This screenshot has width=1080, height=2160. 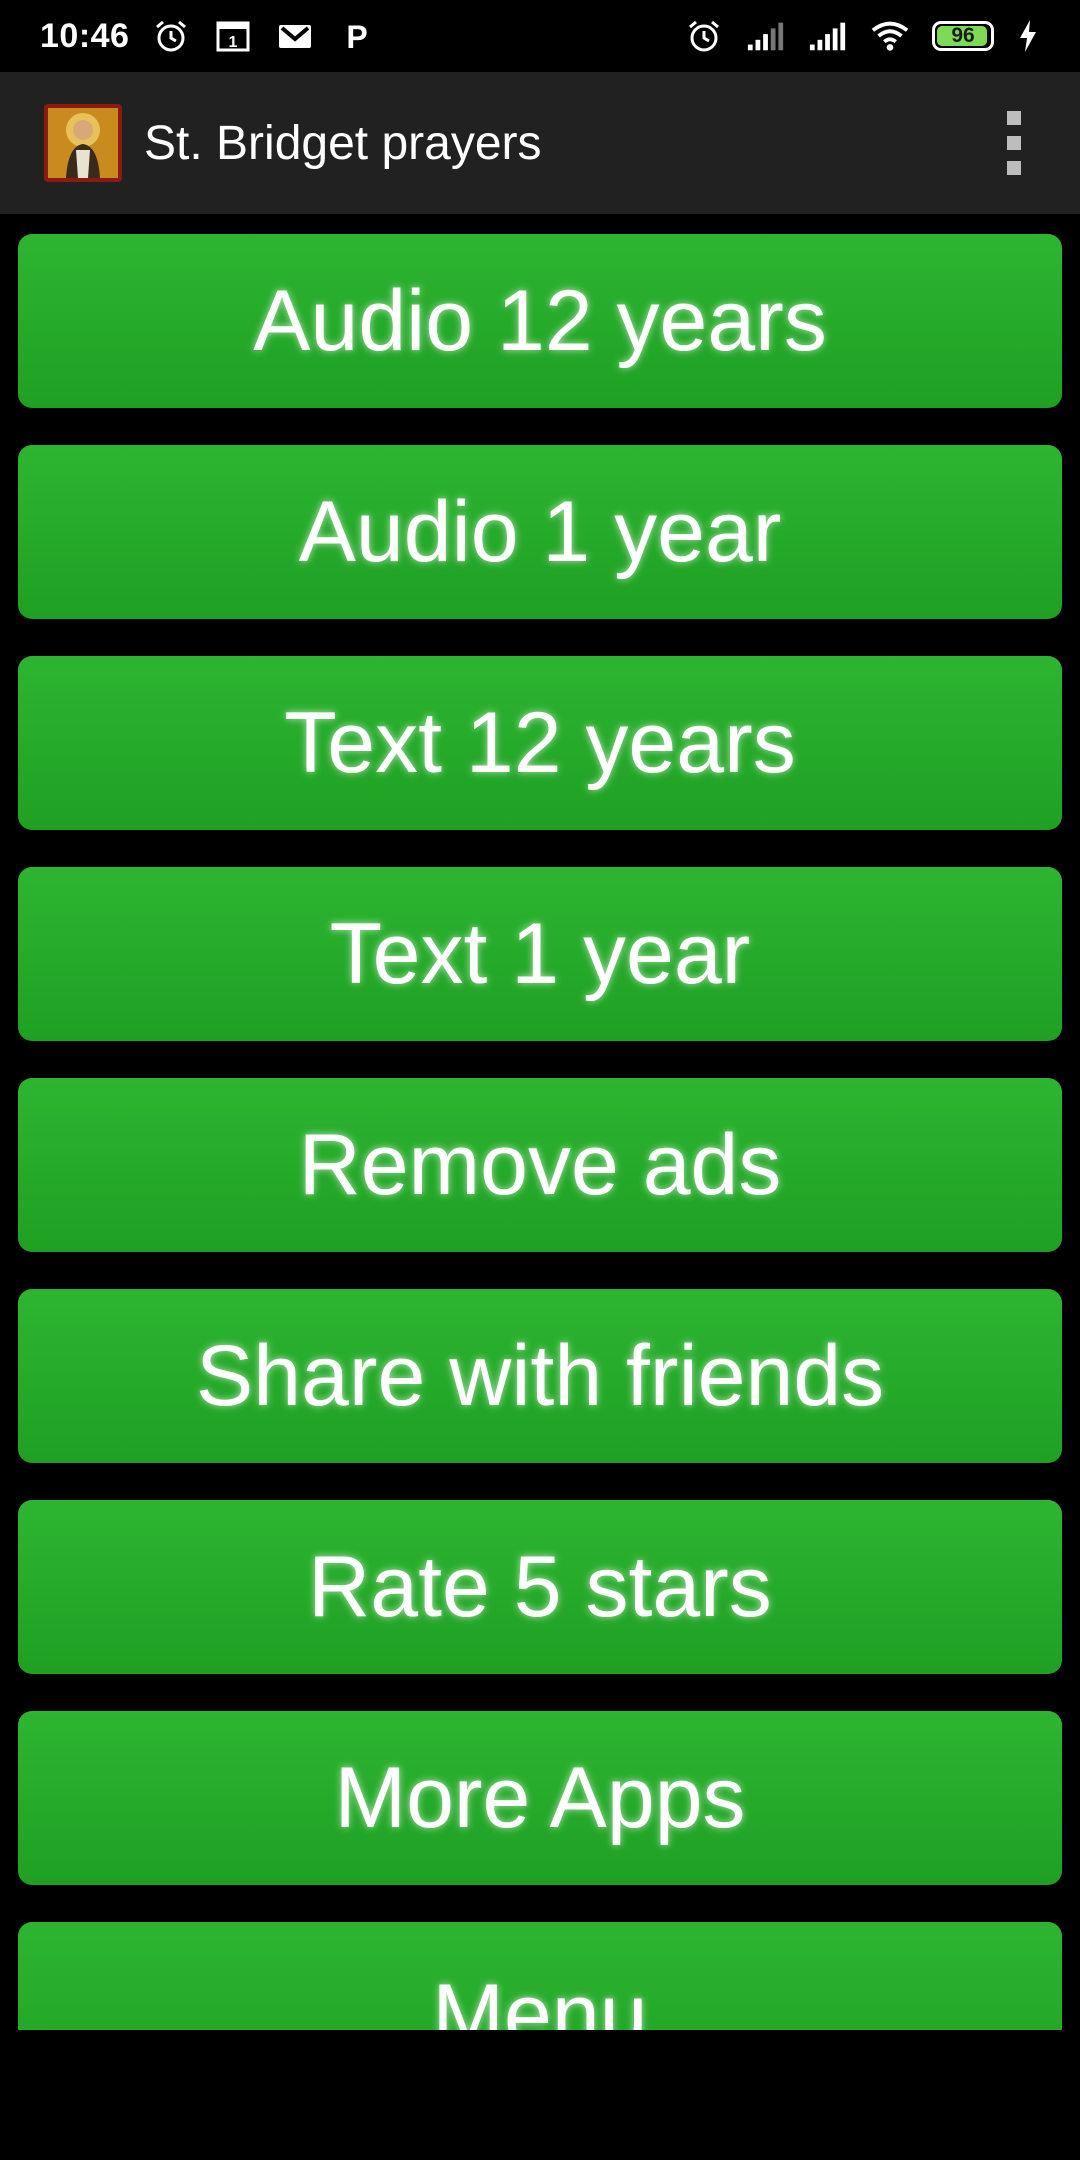 I want to click on remove-ads-button: Remove ads, so click(x=540, y=1165).